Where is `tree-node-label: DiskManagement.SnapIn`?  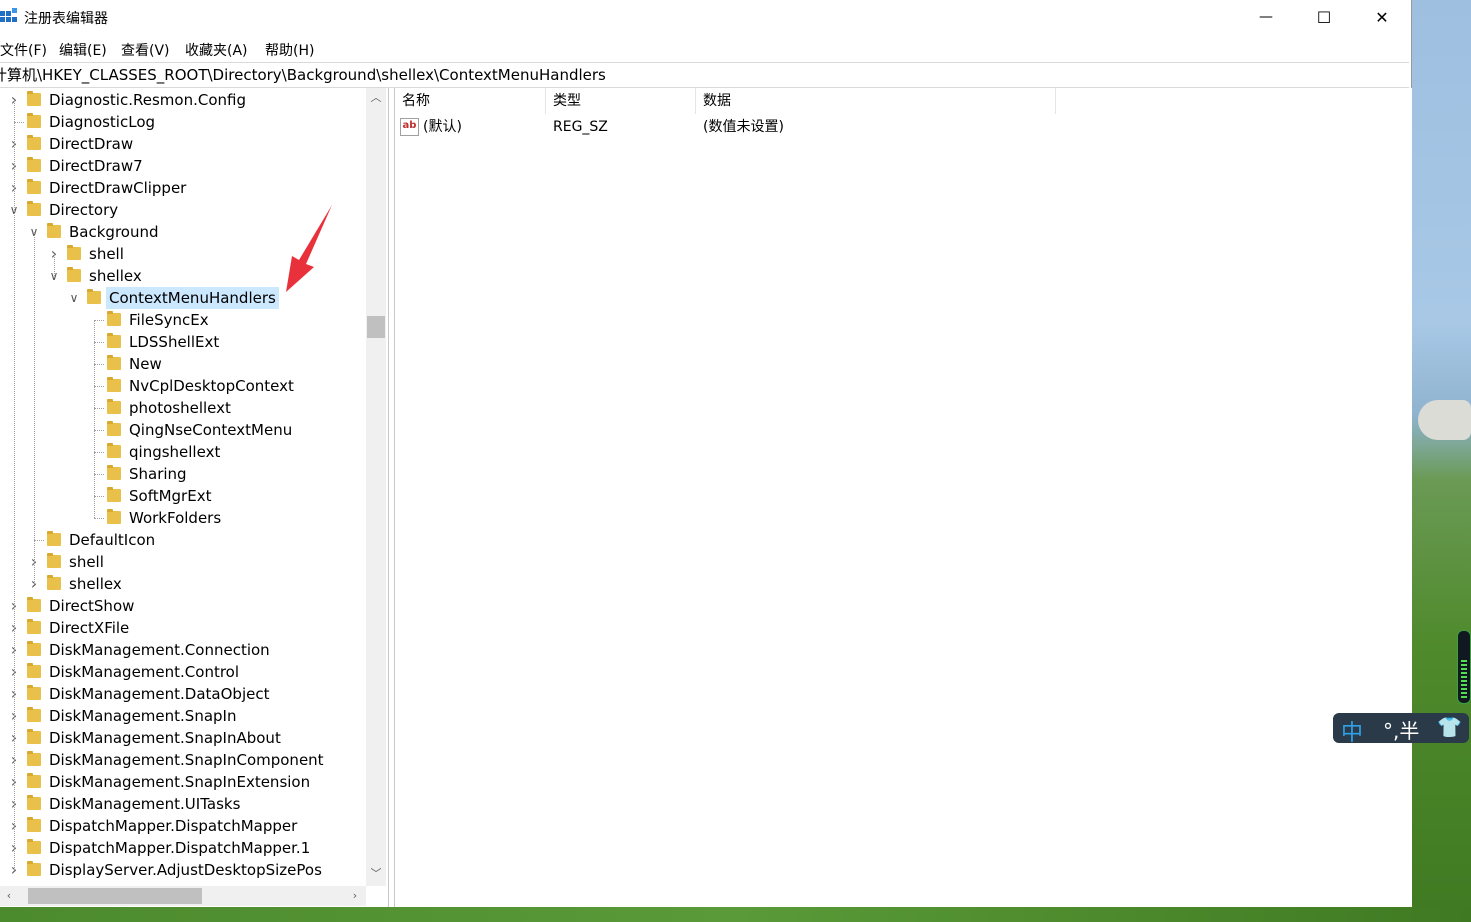 tree-node-label: DiskManagement.SnapIn is located at coordinates (143, 716).